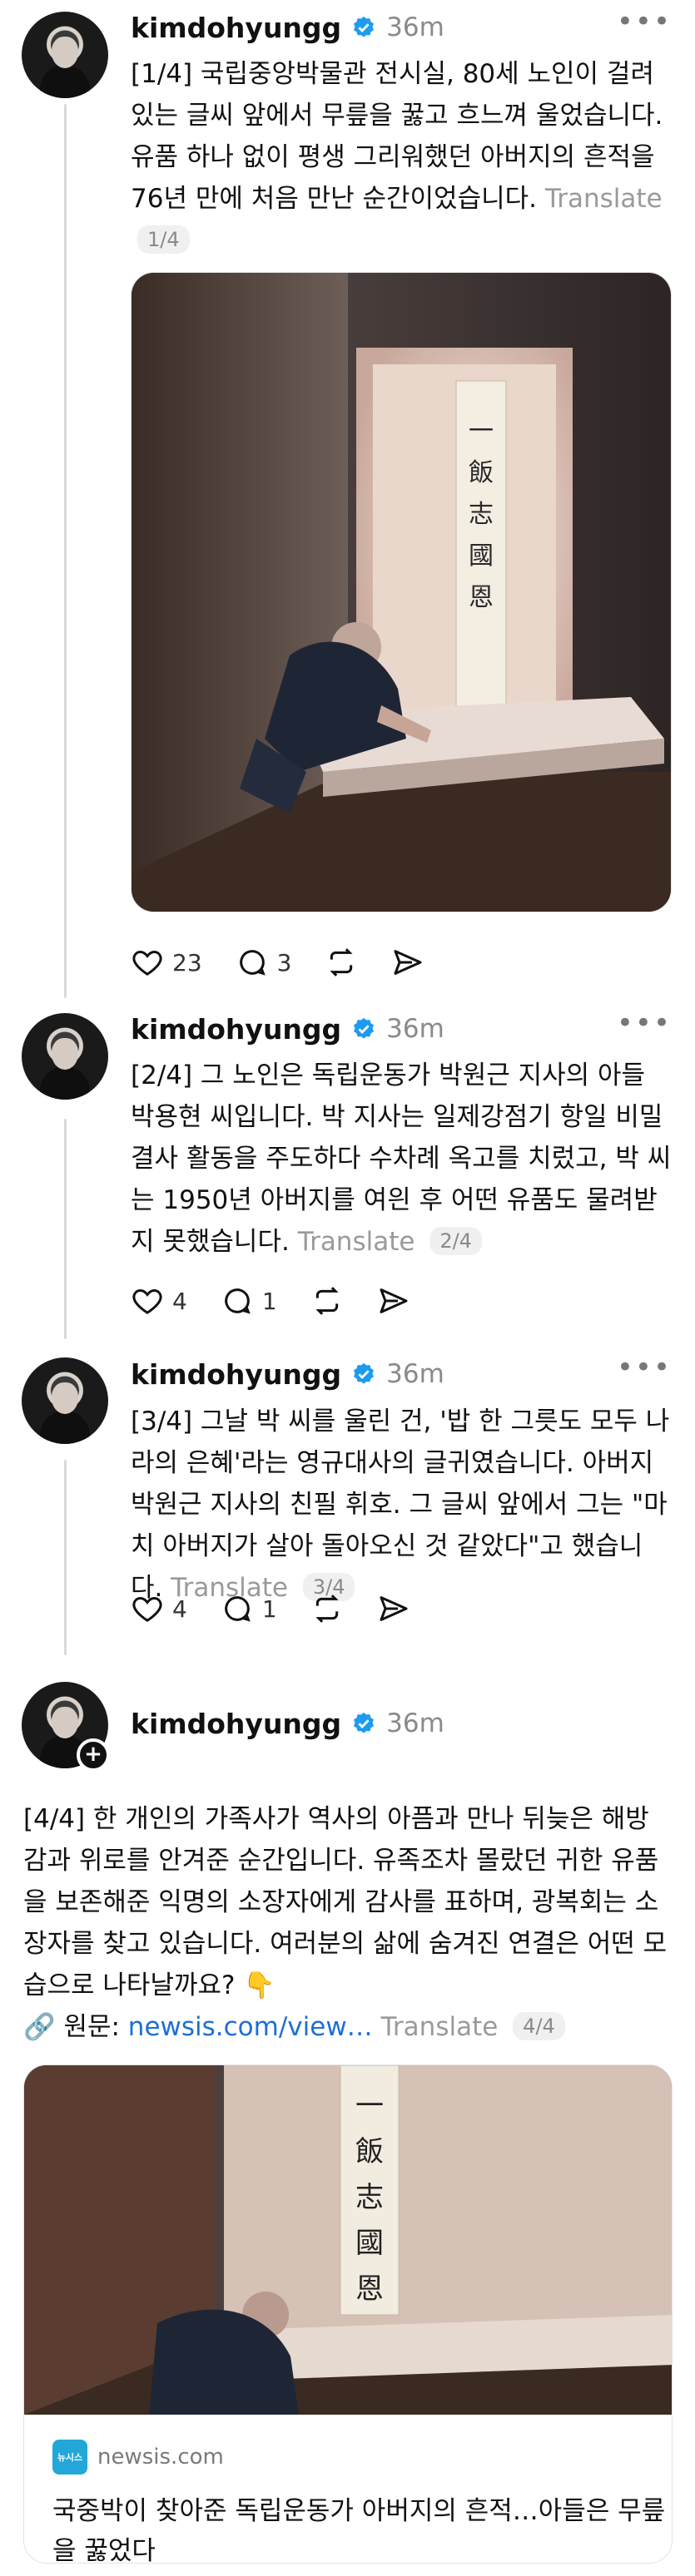  What do you see at coordinates (455, 1241) in the screenshot?
I see `thread-pager: 2/4` at bounding box center [455, 1241].